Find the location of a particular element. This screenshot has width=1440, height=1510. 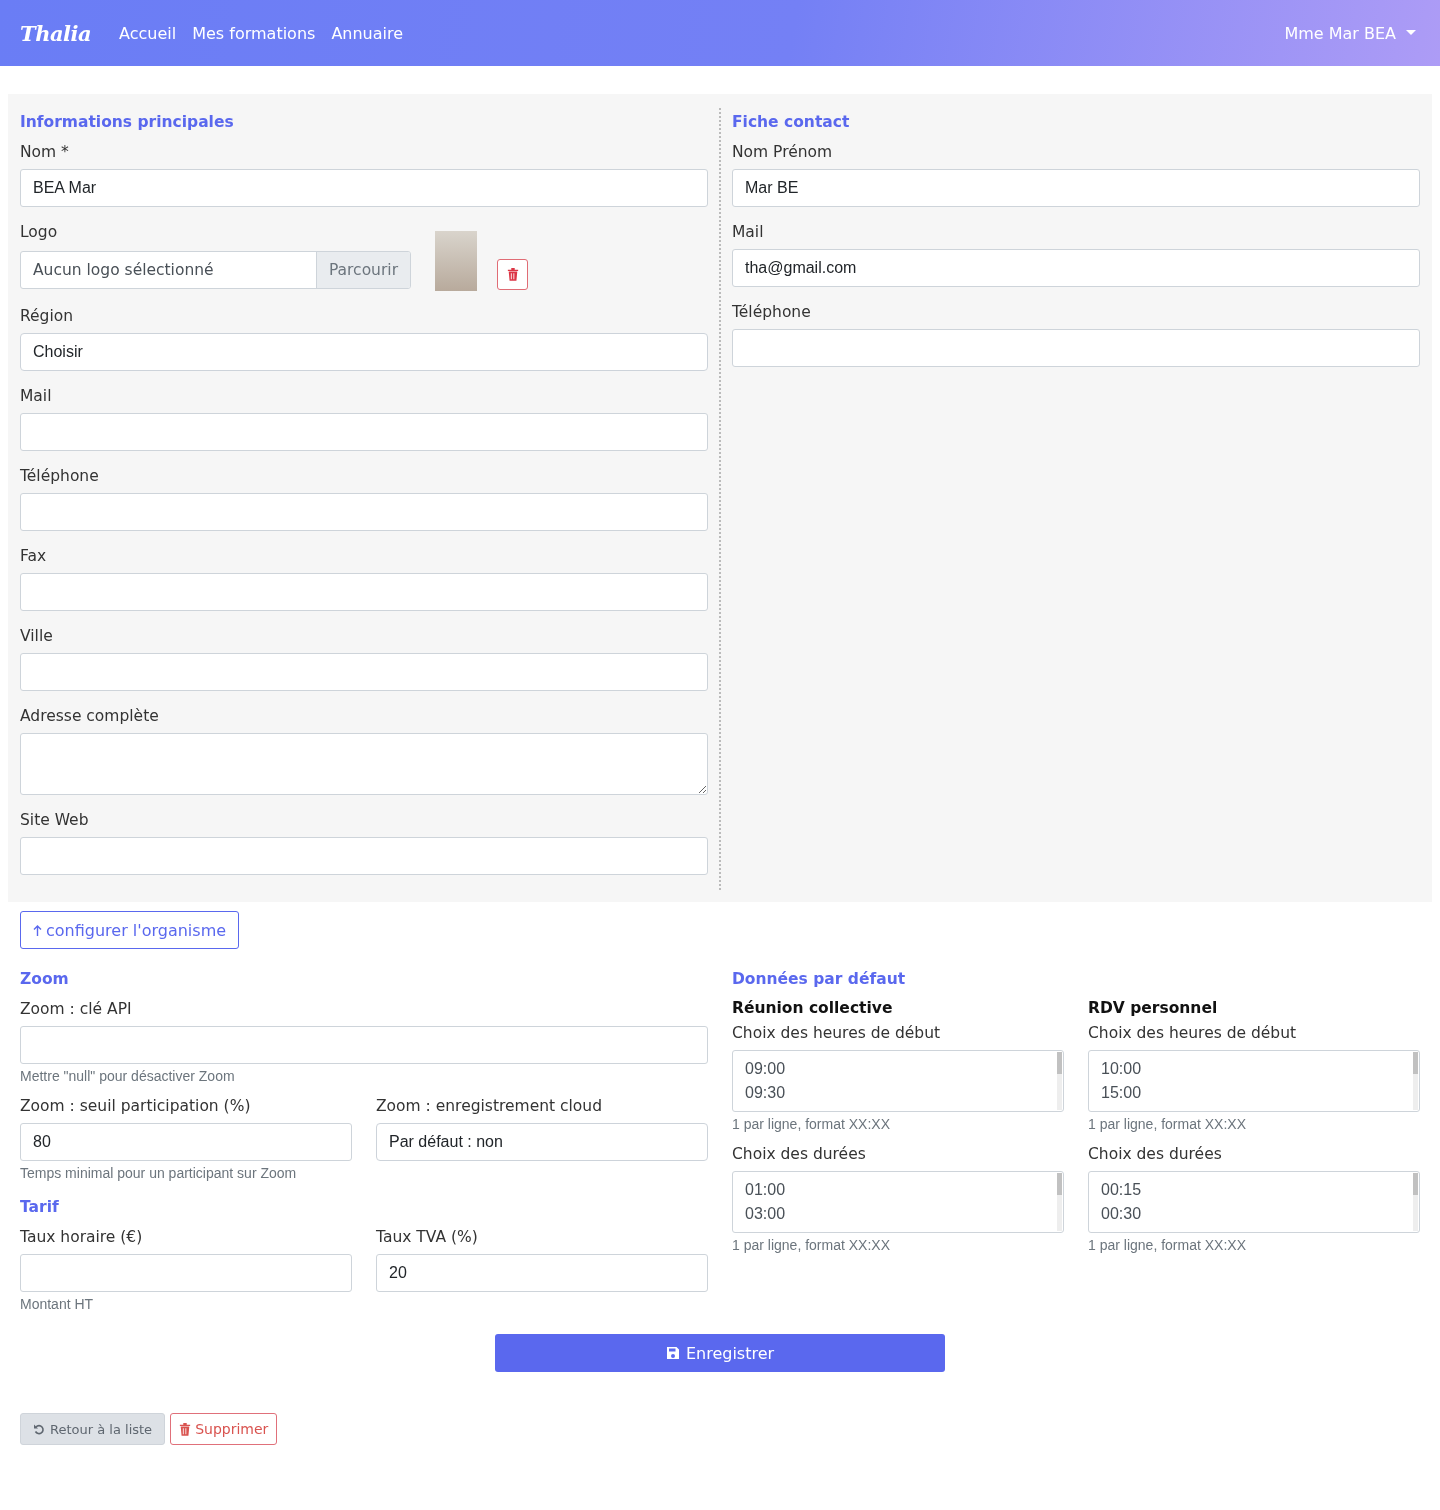

help-text: Temps minimal pour un participant sur Zoom is located at coordinates (159, 1173).